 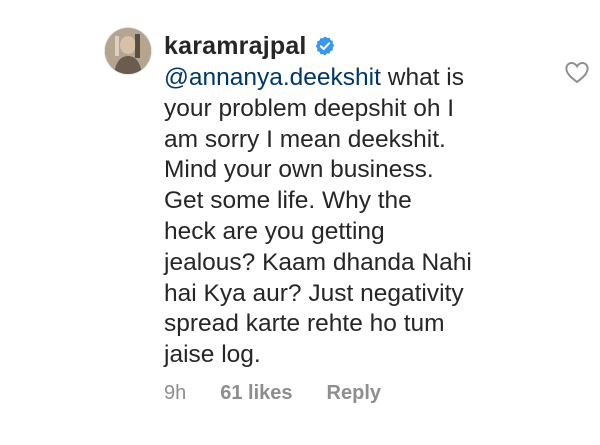 I want to click on comment-line: jealous? Kaam dhanda Nahi, so click(x=318, y=262).